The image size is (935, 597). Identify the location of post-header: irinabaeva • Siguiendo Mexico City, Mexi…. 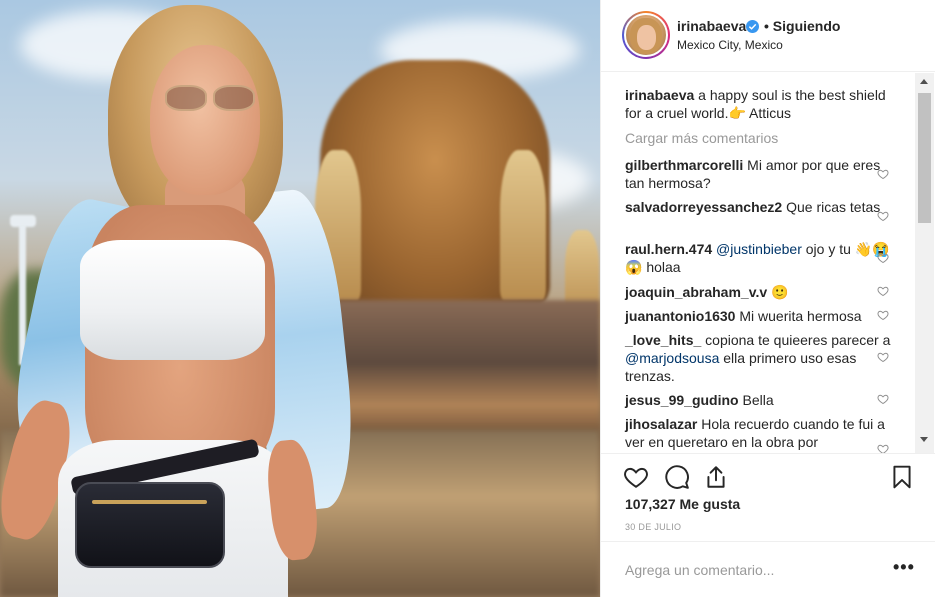
(768, 36).